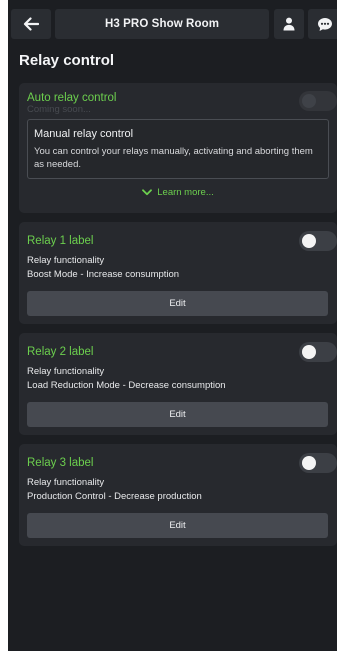 The height and width of the screenshot is (651, 337). Describe the element at coordinates (60, 241) in the screenshot. I see `relay-label: Relay 1 label` at that location.